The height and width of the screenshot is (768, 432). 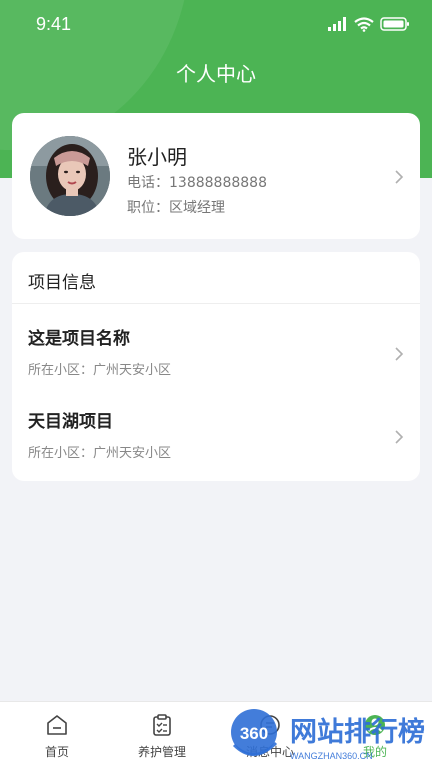 What do you see at coordinates (364, 24) in the screenshot?
I see `wifi-icon` at bounding box center [364, 24].